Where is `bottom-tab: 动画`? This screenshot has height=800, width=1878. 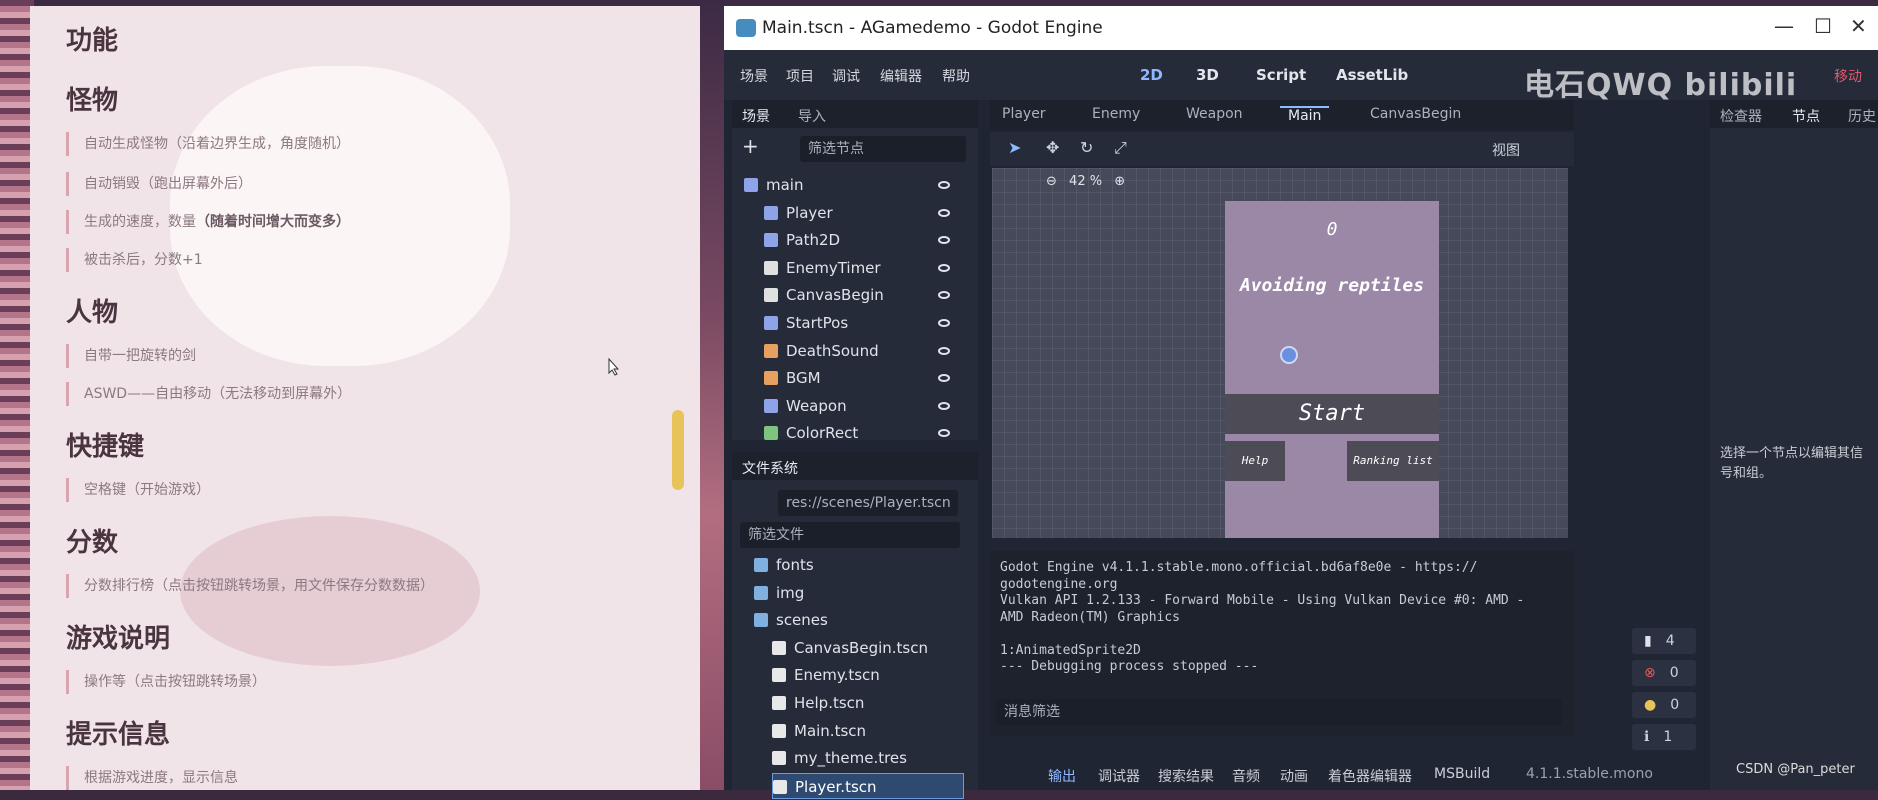 bottom-tab: 动画 is located at coordinates (1294, 776).